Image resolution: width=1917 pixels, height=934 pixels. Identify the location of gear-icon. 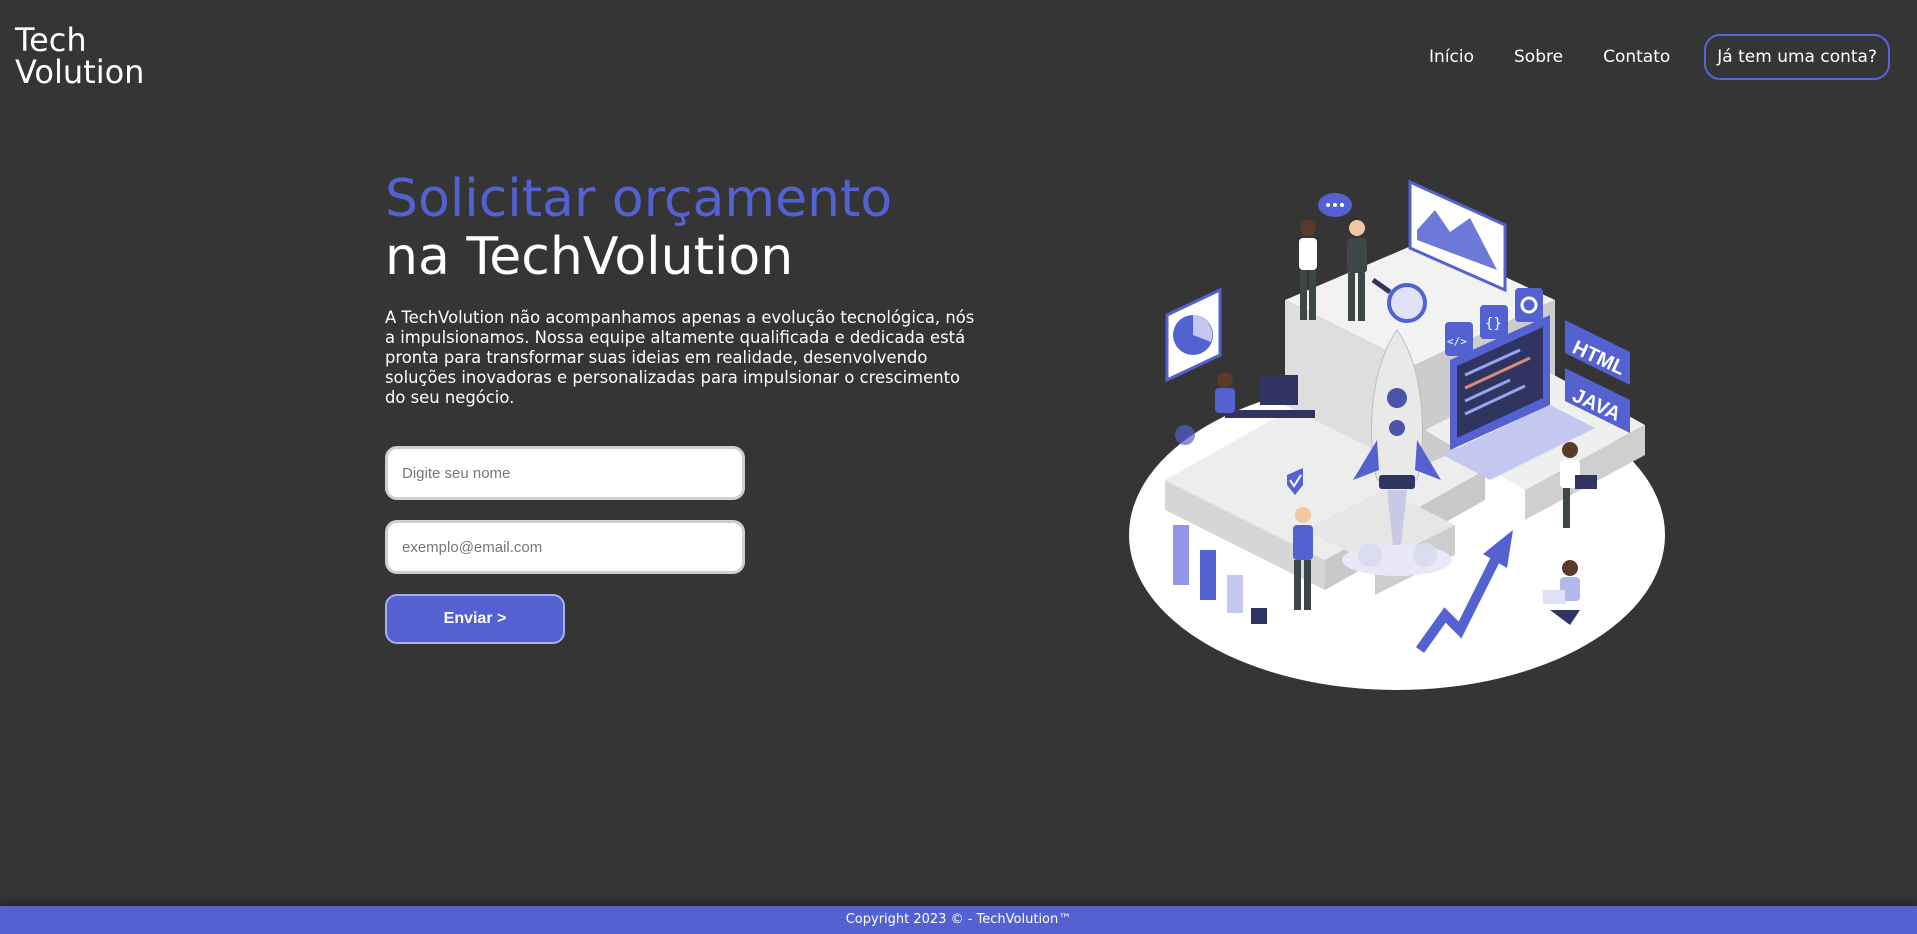
(1529, 305).